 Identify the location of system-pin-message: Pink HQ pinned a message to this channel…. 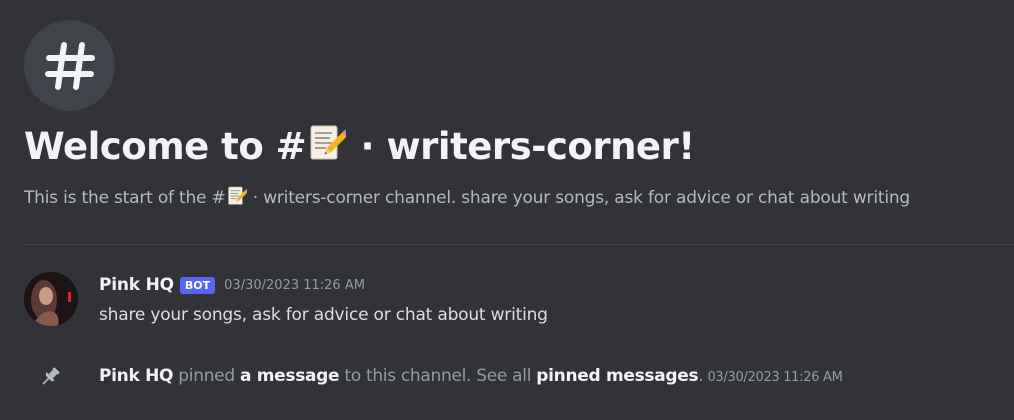
(471, 376).